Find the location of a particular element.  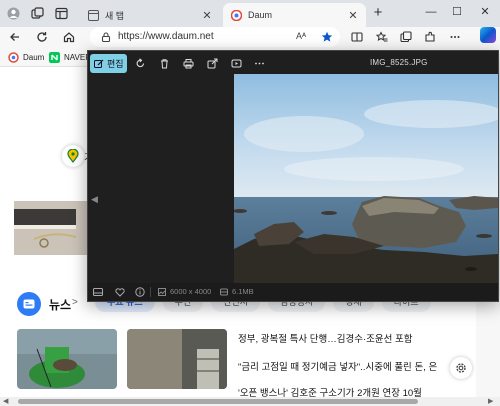

edit-button: 편집 is located at coordinates (108, 63).